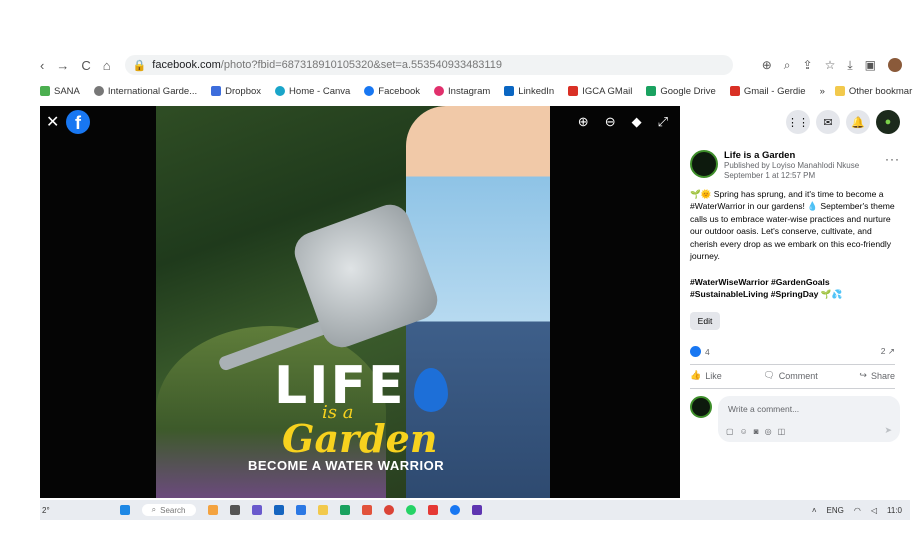 The height and width of the screenshot is (544, 923). Describe the element at coordinates (814, 510) in the screenshot. I see `tray-chevron-icon: ˄` at that location.